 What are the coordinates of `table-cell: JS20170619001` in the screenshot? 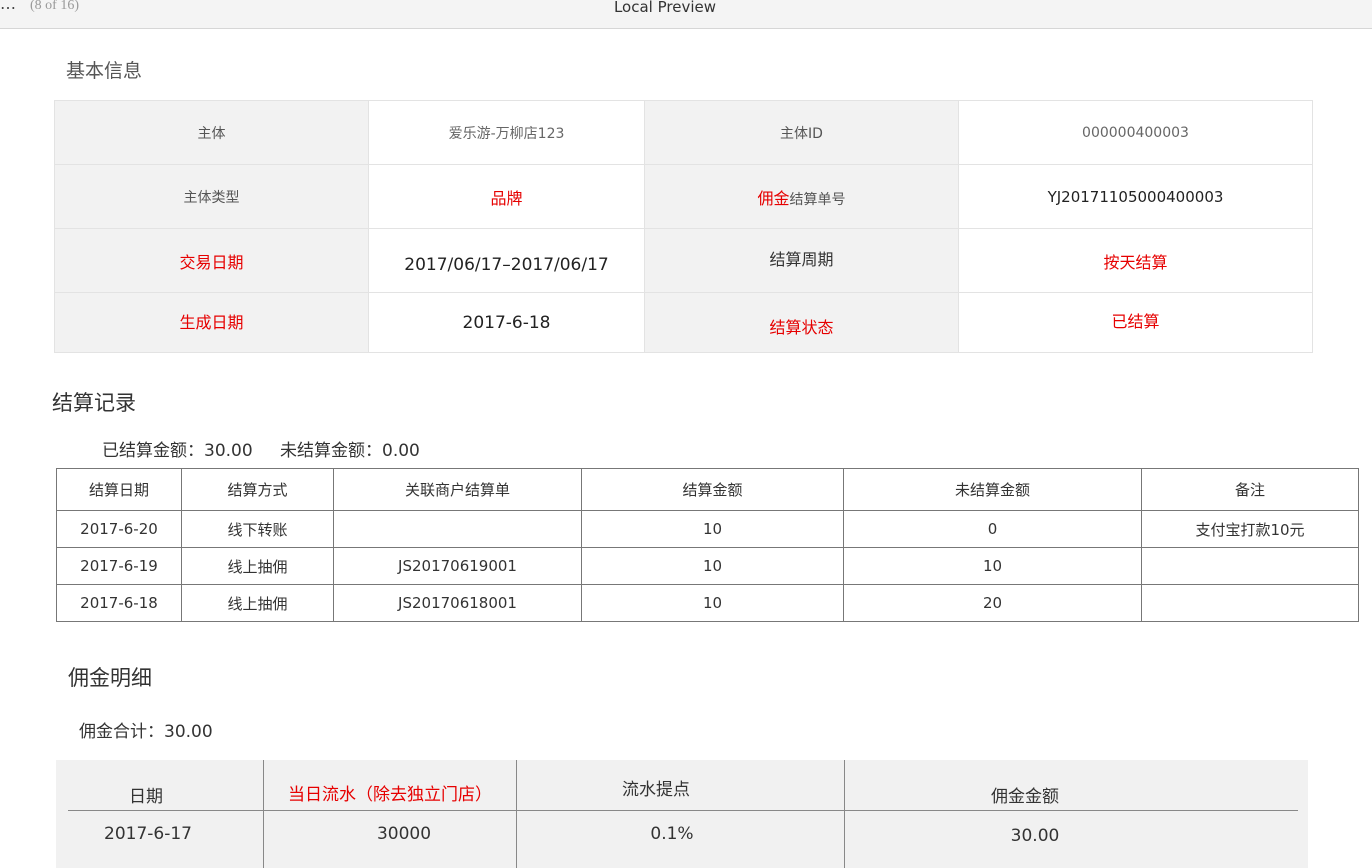 It's located at (457, 566).